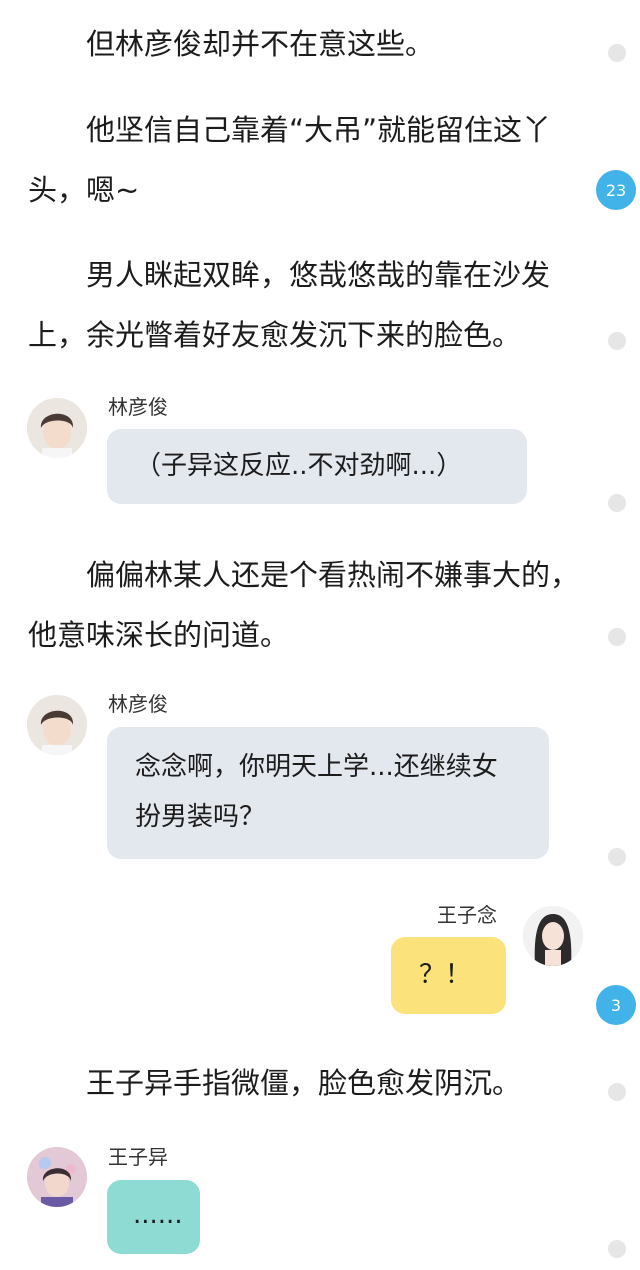  I want to click on story-paragraph: 偏偏林某人还是个看热闹不嫌事大的，他意味深长的问道。, so click(304, 605).